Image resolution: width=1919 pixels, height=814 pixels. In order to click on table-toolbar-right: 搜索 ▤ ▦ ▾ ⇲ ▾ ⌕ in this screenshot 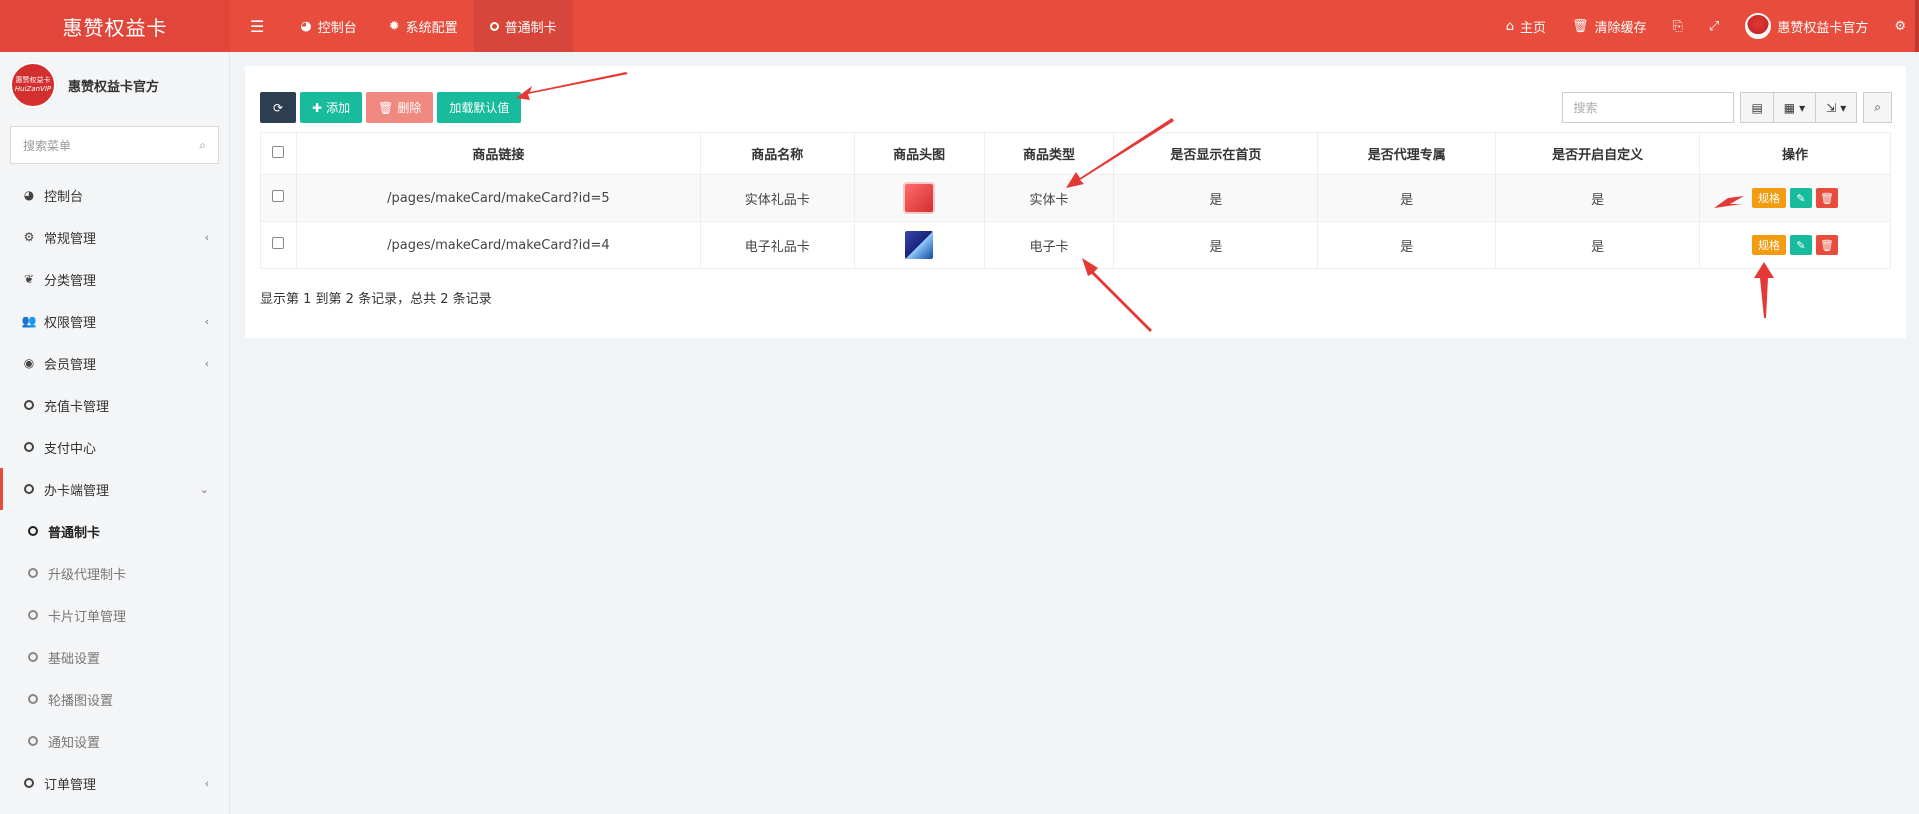, I will do `click(1727, 107)`.